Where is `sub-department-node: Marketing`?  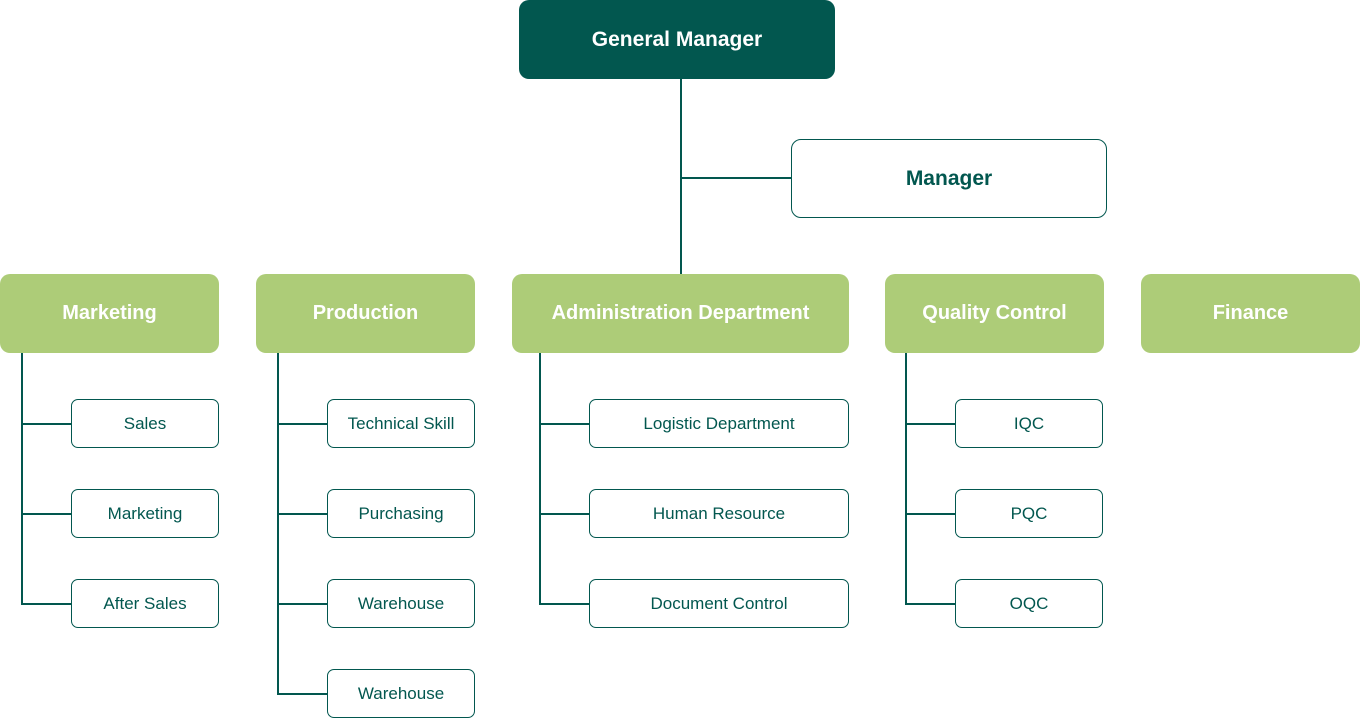 sub-department-node: Marketing is located at coordinates (145, 513).